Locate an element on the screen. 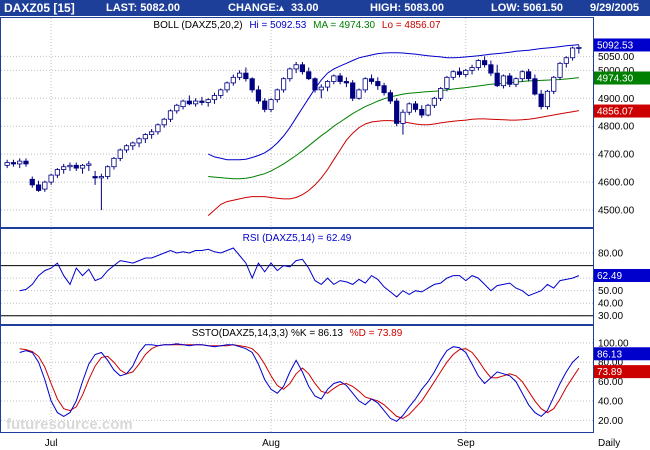 The image size is (650, 450). y-tick-label: 4600.00 is located at coordinates (616, 183).